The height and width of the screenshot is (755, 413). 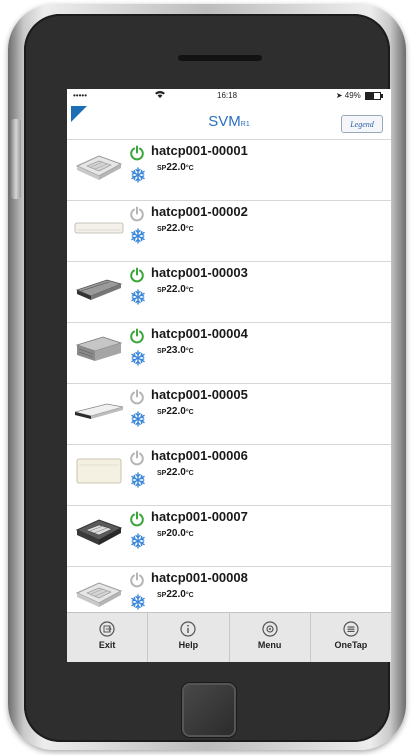 What do you see at coordinates (189, 637) in the screenshot?
I see `tab-help: Help` at bounding box center [189, 637].